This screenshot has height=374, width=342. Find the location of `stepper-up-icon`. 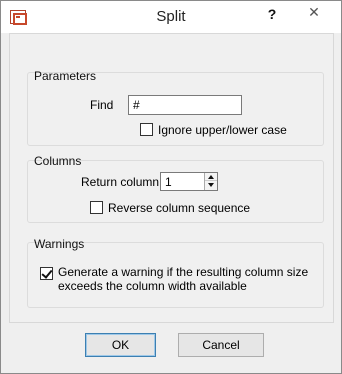

stepper-up-icon is located at coordinates (211, 177).